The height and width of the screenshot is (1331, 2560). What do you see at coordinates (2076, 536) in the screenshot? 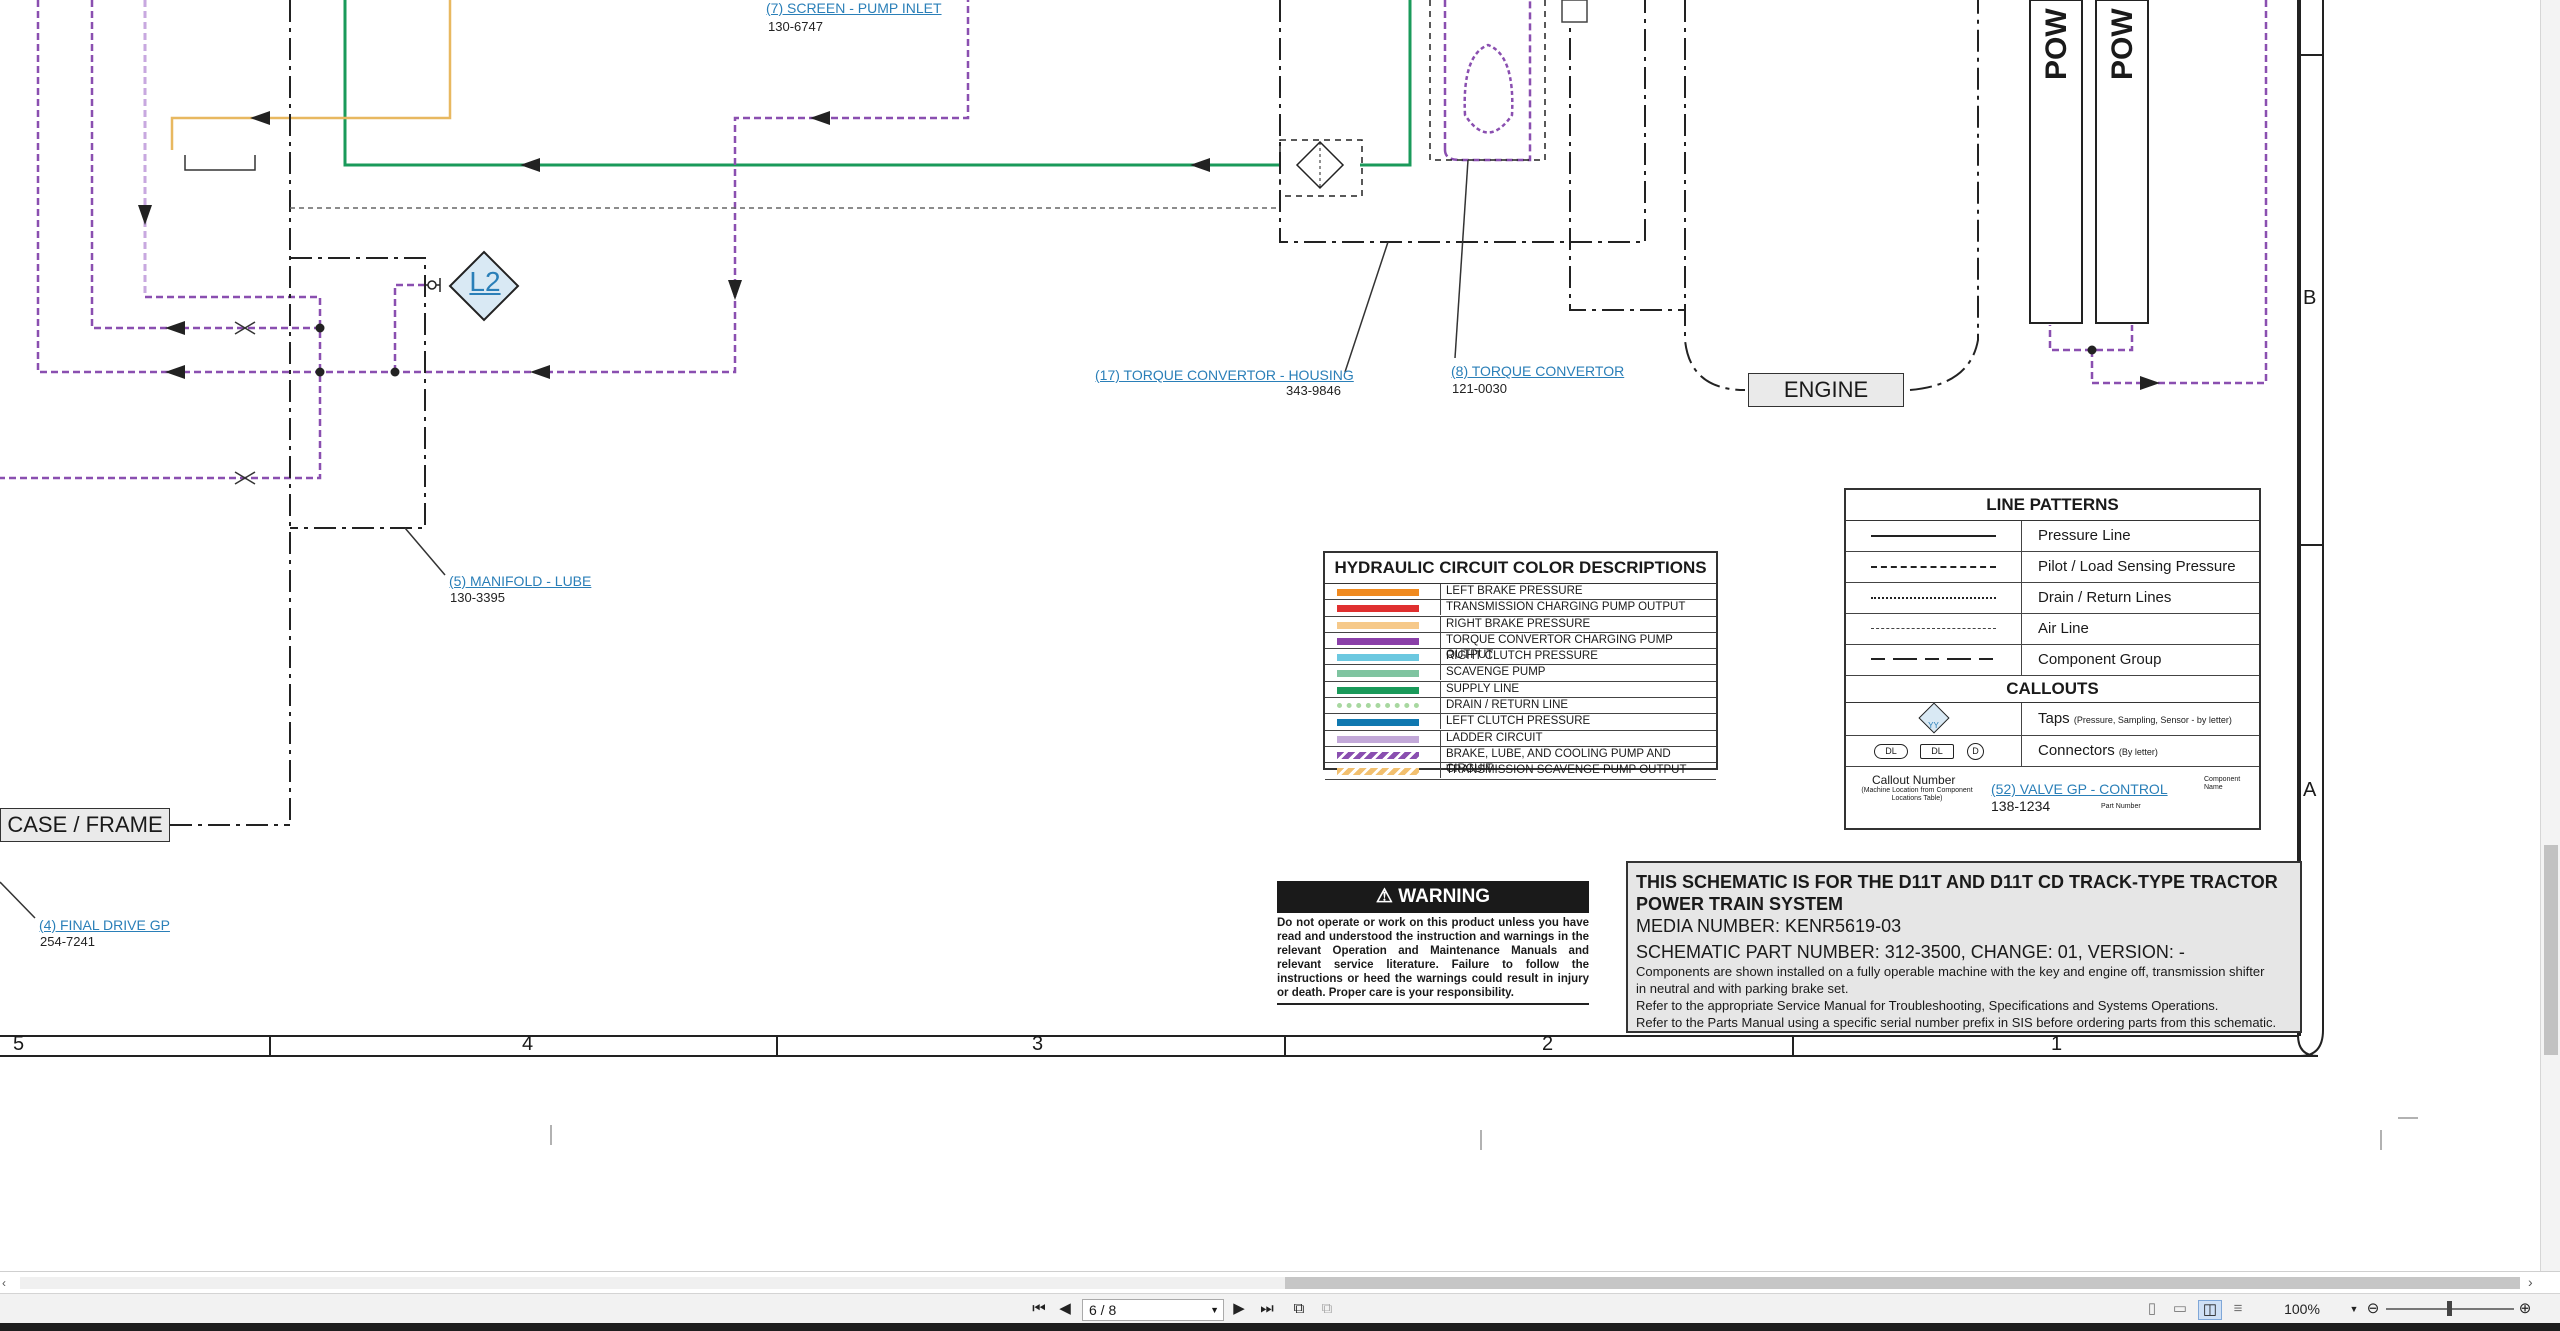
I see `pattern-label: Pressure Line` at bounding box center [2076, 536].